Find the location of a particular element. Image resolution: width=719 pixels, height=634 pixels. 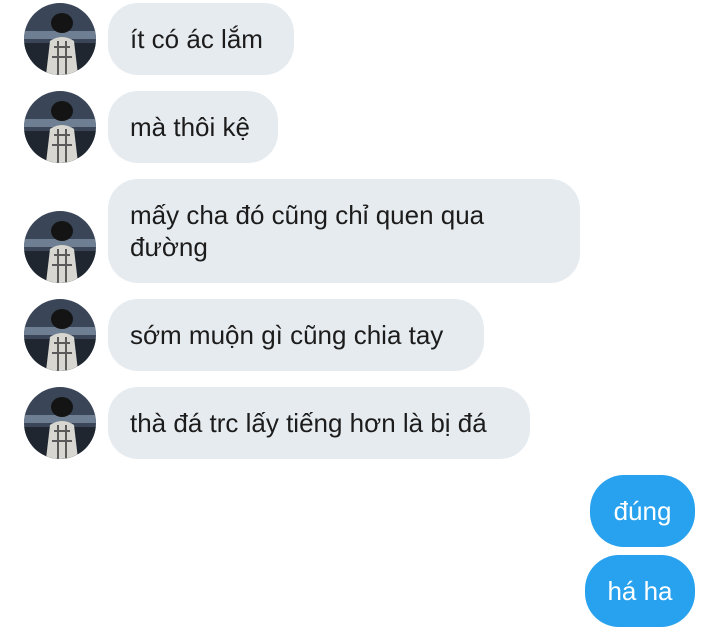

incoming-message-bubble: sớm muộn gì cũng chia tay is located at coordinates (296, 335).